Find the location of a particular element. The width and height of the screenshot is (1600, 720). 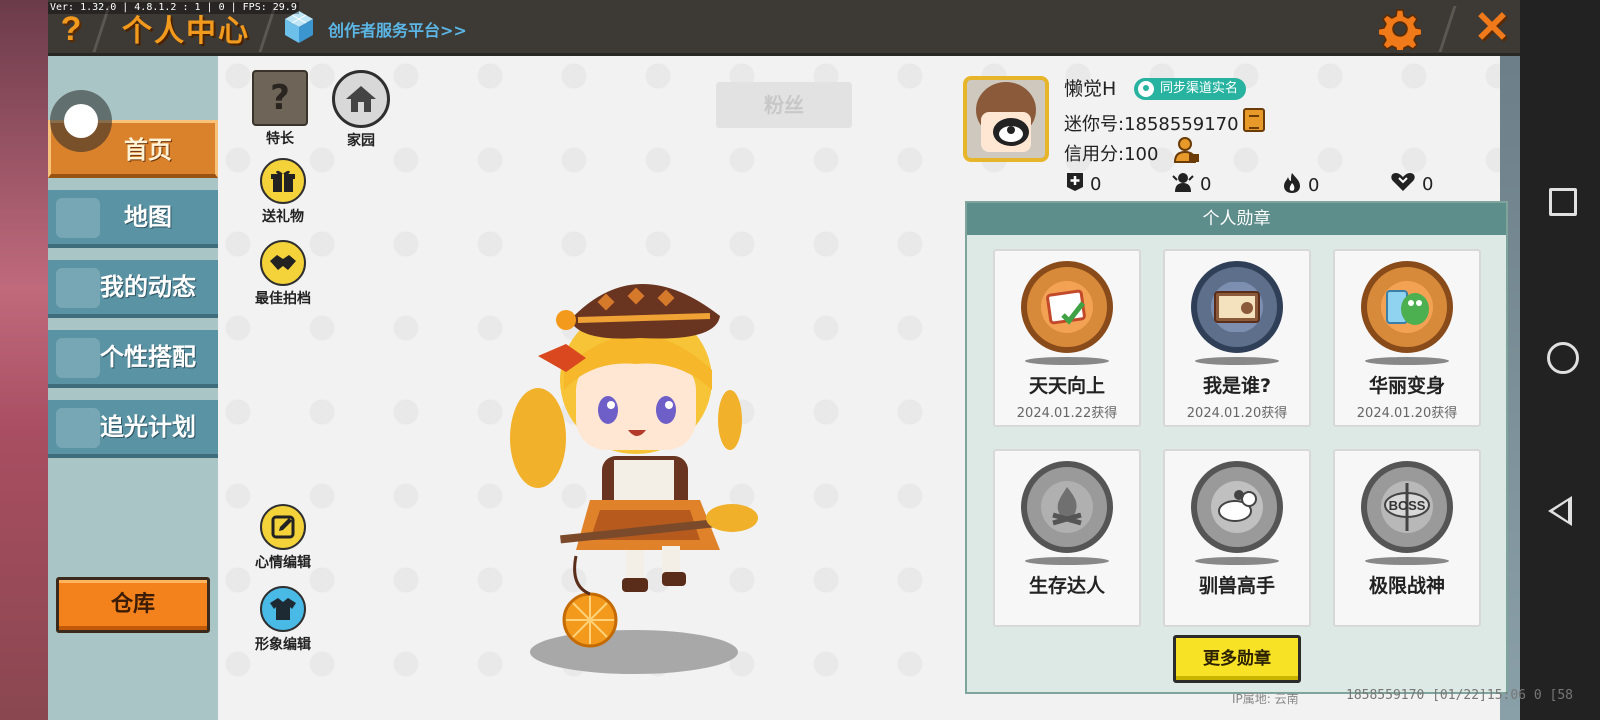

copy-icon is located at coordinates (1254, 120).